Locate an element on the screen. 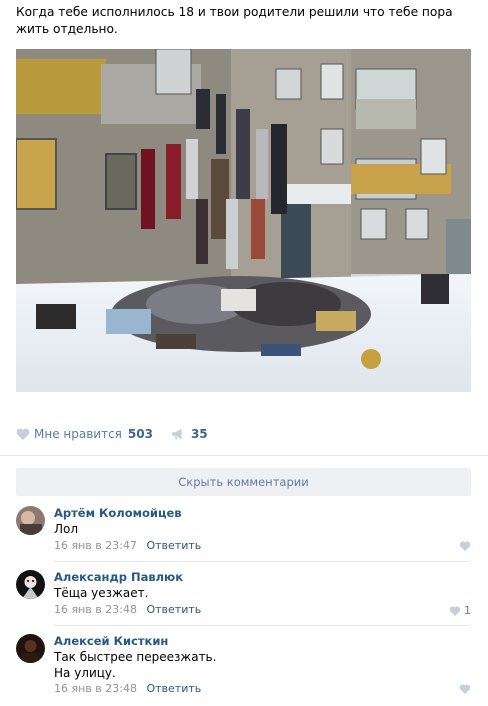 The height and width of the screenshot is (706, 488). comment-meta: 16 янв в 23:47 Ответить is located at coordinates (127, 545).